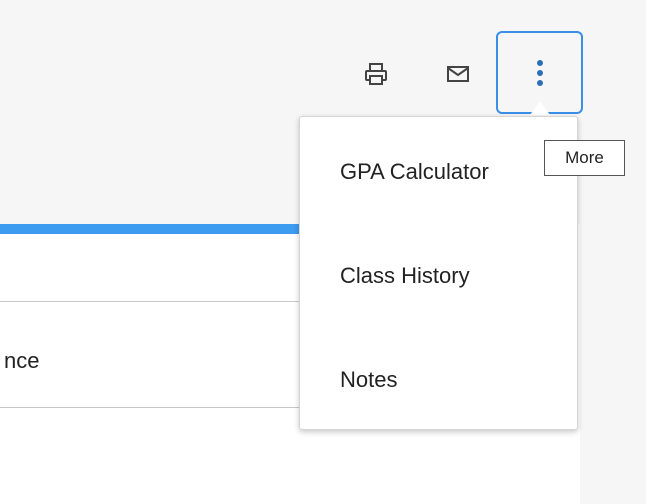 Image resolution: width=646 pixels, height=504 pixels. What do you see at coordinates (539, 72) in the screenshot?
I see `vertical-ellipsis-icon` at bounding box center [539, 72].